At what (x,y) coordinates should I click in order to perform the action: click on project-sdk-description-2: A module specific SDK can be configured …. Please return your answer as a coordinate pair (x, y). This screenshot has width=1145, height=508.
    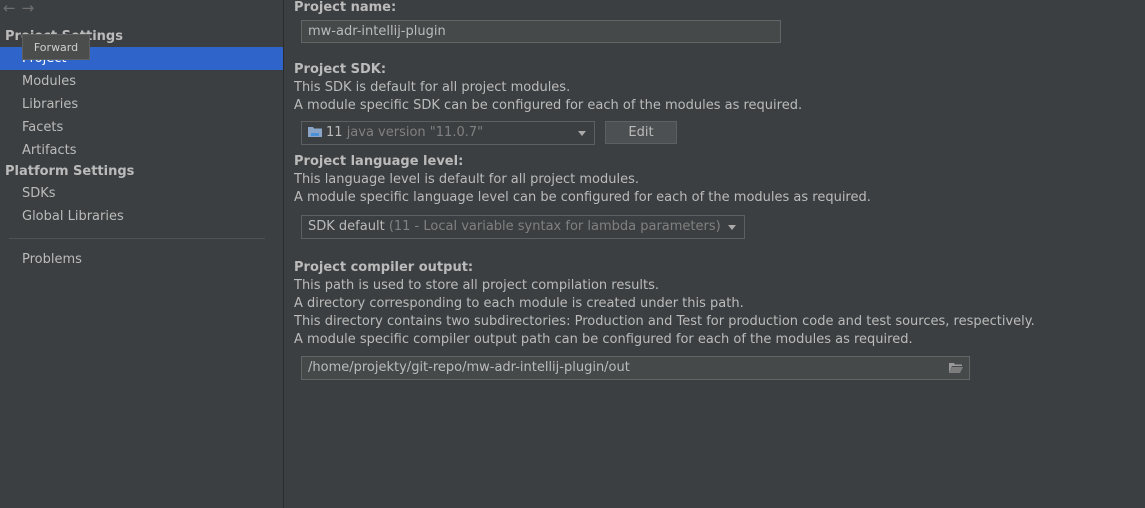
    Looking at the image, I should click on (548, 105).